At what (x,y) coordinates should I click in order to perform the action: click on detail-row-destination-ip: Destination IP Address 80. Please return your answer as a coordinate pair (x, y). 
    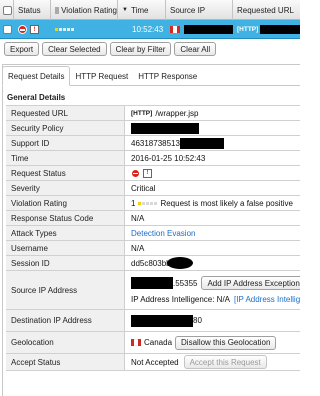
    Looking at the image, I should click on (153, 321).